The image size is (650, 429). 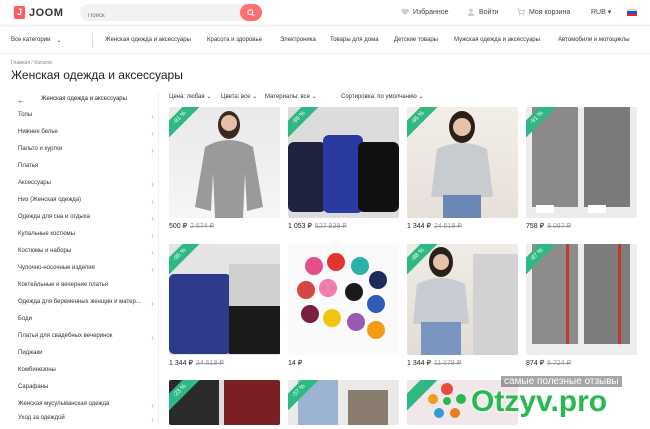 I want to click on back-arrow-icon: ←, so click(x=21, y=100).